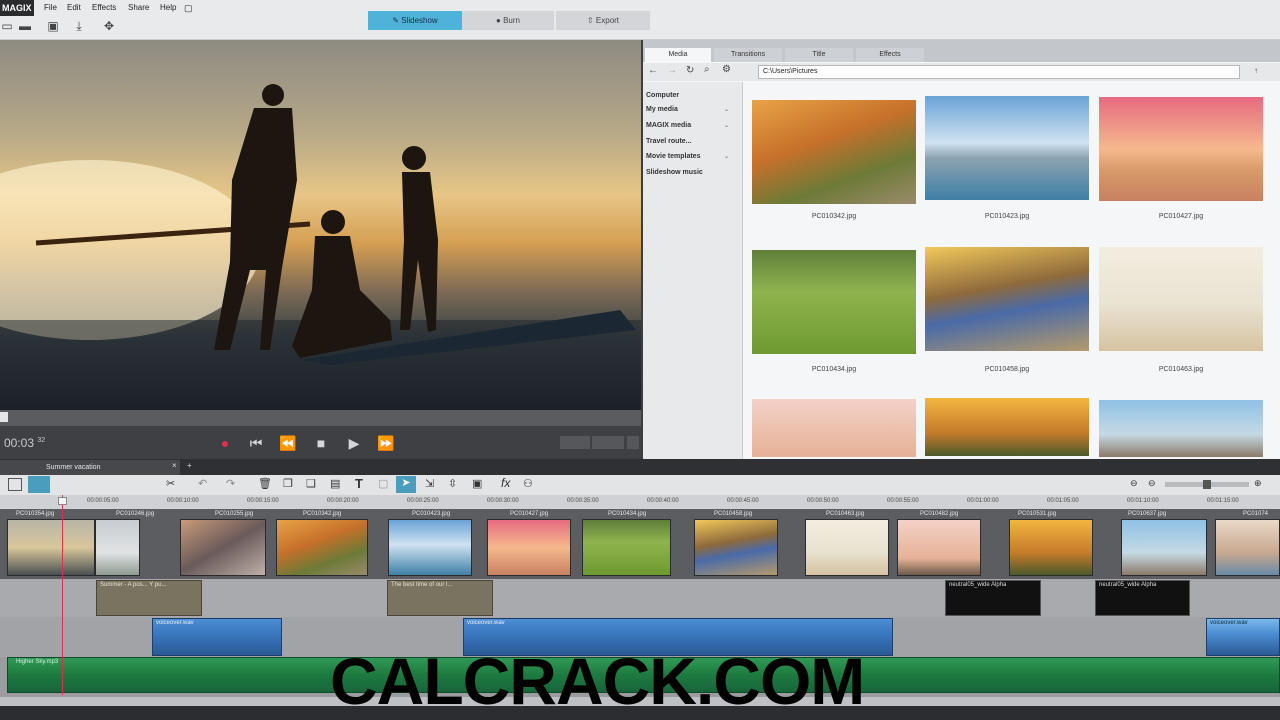 The height and width of the screenshot is (720, 1280). What do you see at coordinates (452, 483) in the screenshot?
I see `split-icon: ⇳` at bounding box center [452, 483].